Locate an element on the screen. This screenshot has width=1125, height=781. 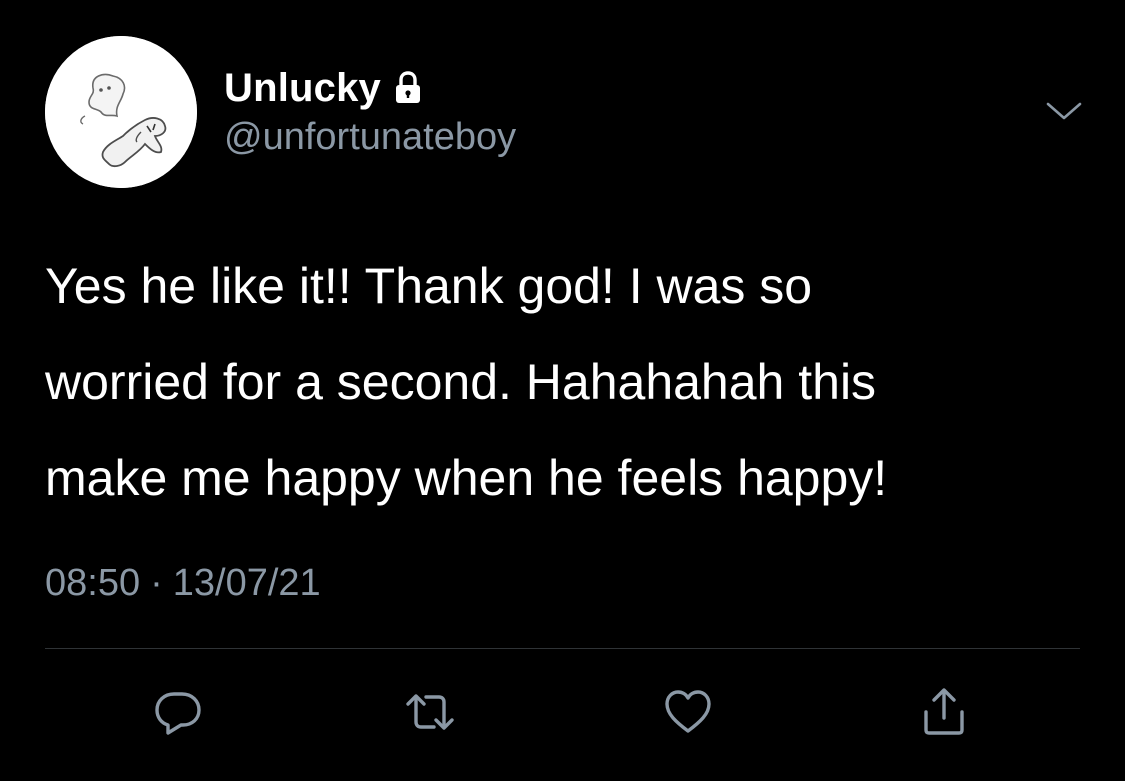
display-name-row: Unlucky is located at coordinates (323, 88).